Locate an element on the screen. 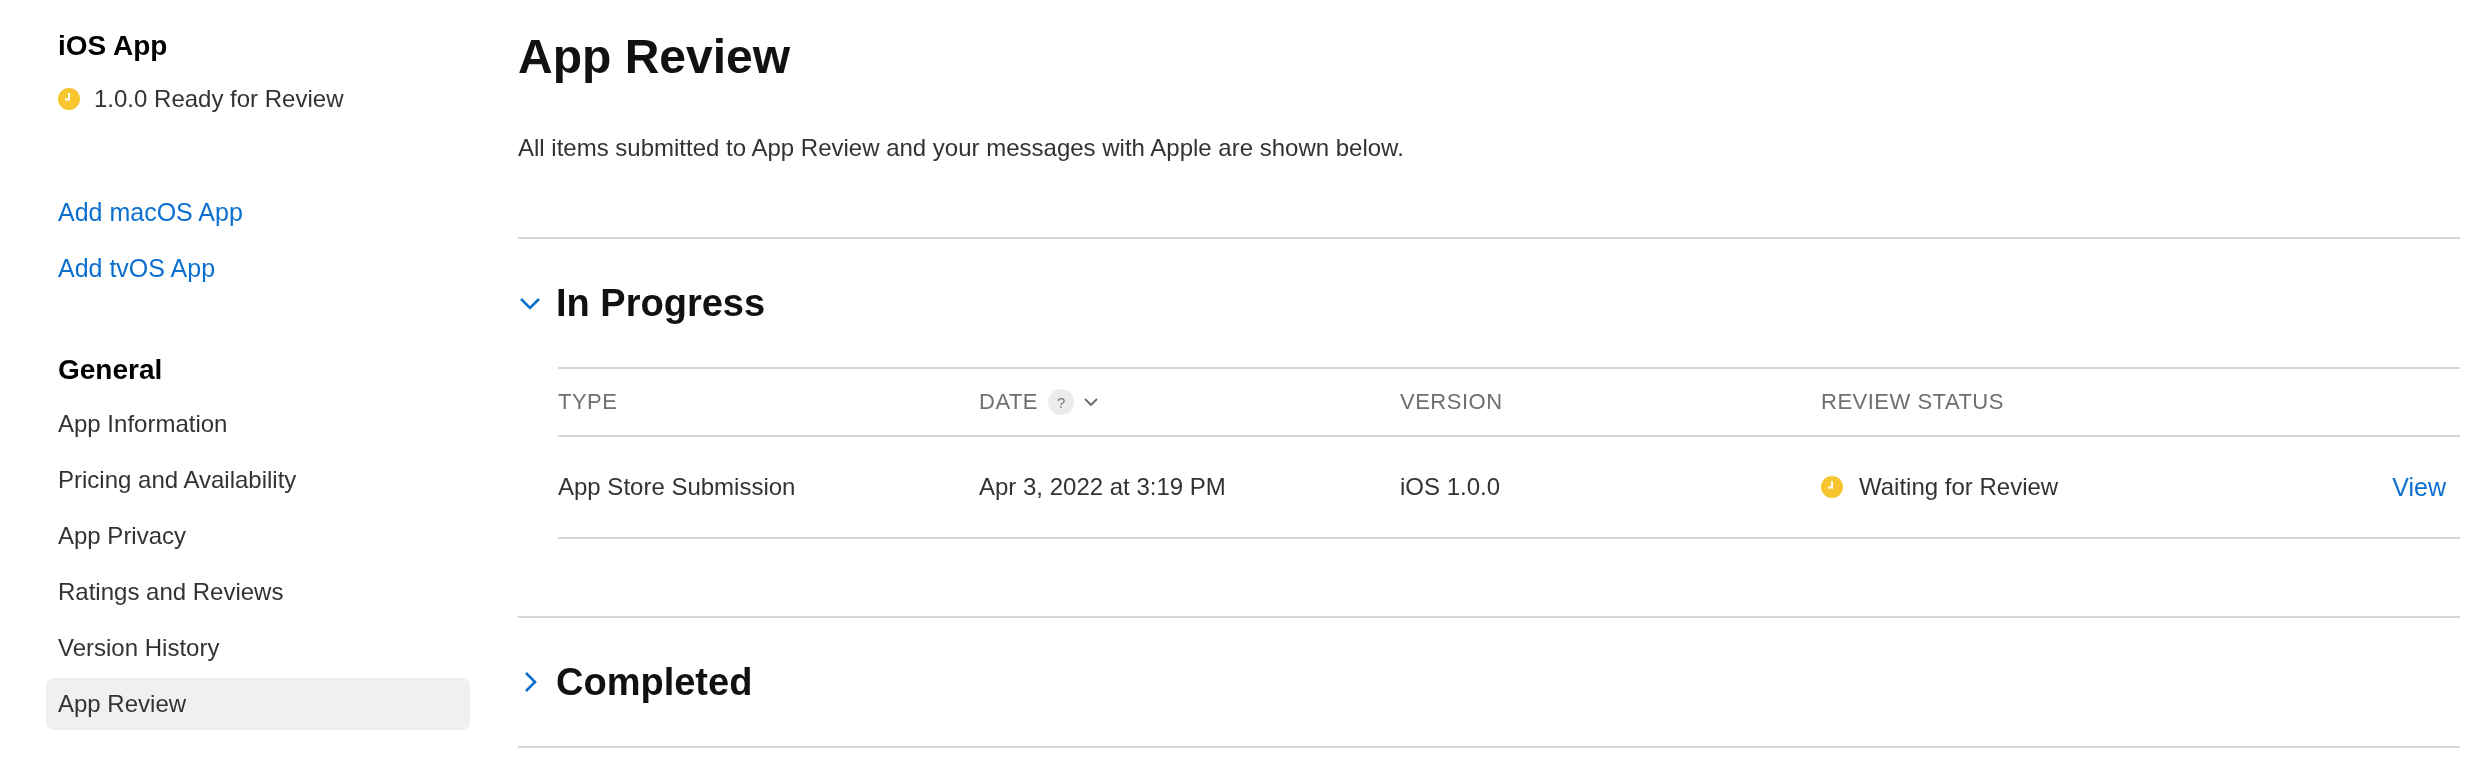  section-toggle: Completed is located at coordinates (1489, 682).